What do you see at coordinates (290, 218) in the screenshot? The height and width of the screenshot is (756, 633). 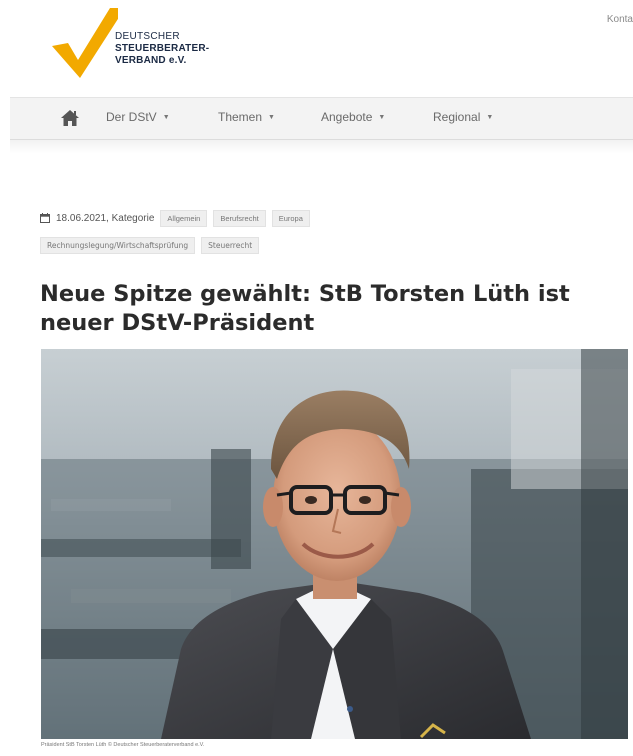 I see `tag-europa: Europa` at bounding box center [290, 218].